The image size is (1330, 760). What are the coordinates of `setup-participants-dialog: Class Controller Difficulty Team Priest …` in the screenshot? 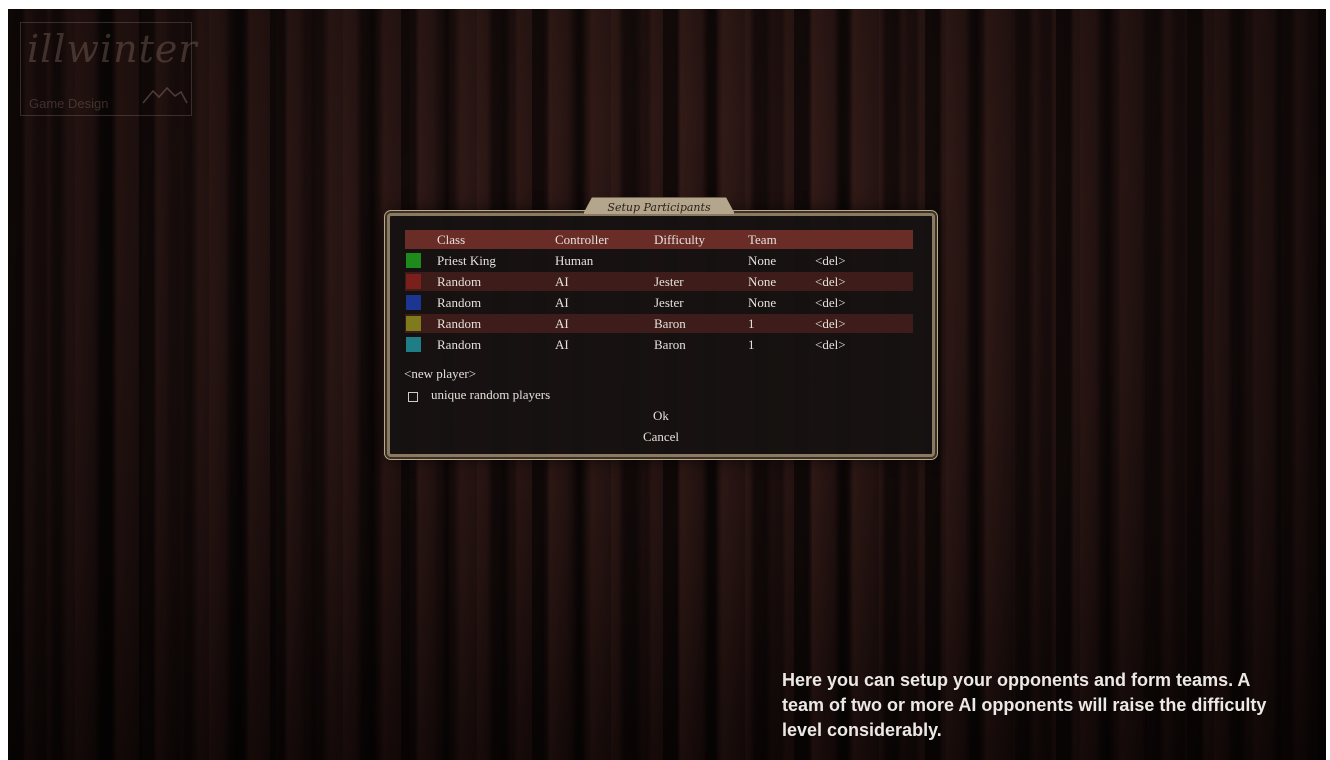 It's located at (661, 335).